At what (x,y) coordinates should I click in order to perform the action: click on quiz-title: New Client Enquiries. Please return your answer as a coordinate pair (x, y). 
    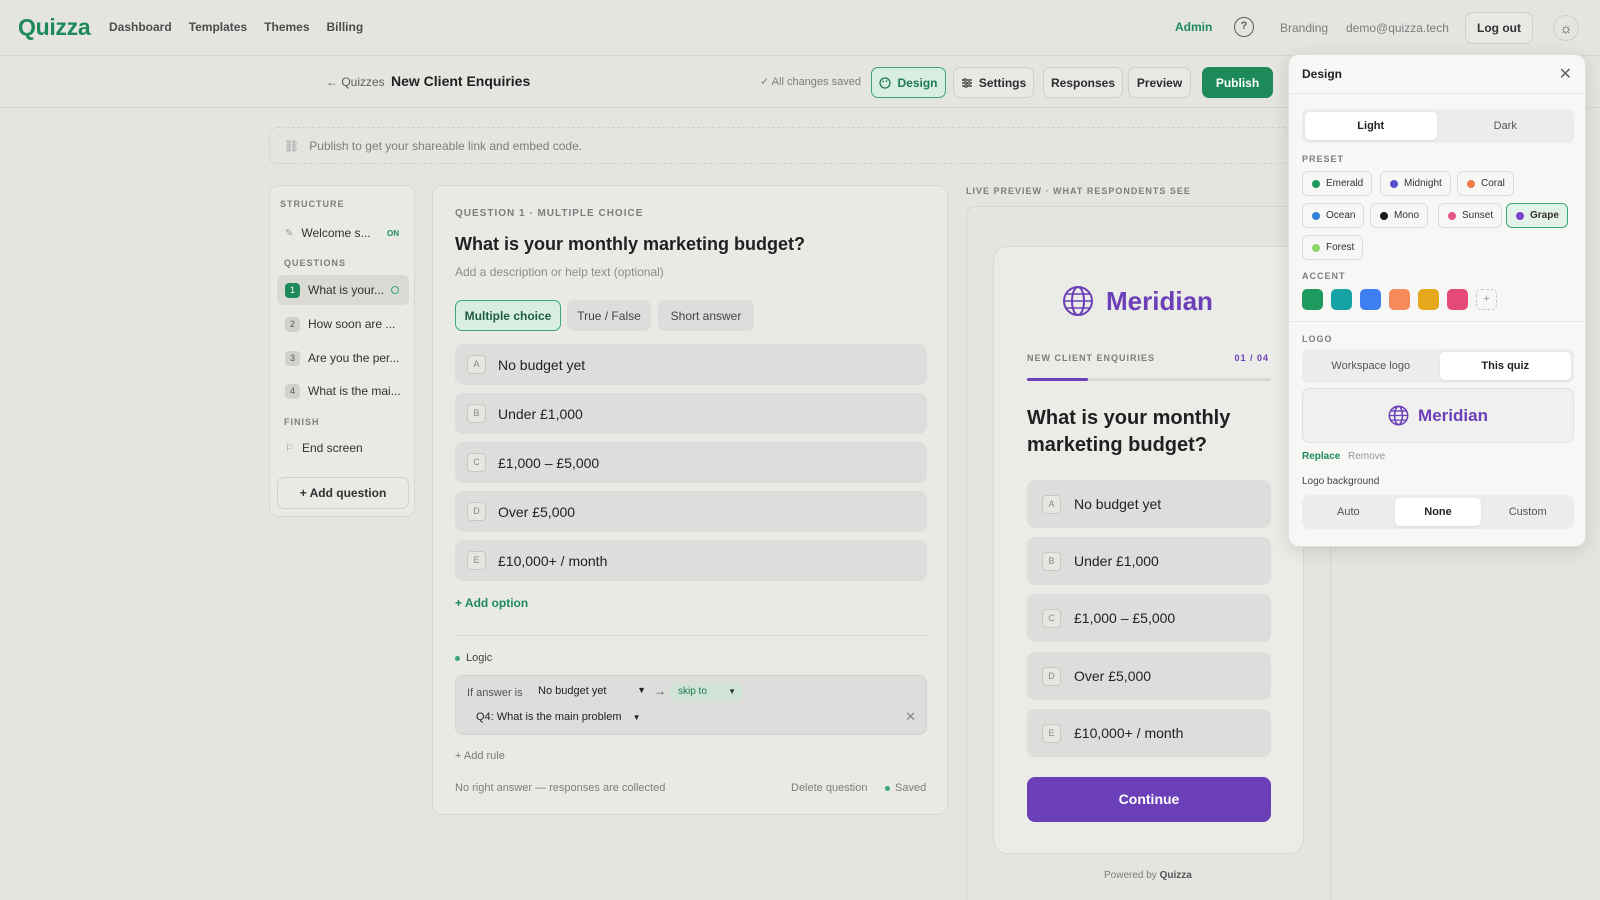
    Looking at the image, I should click on (461, 81).